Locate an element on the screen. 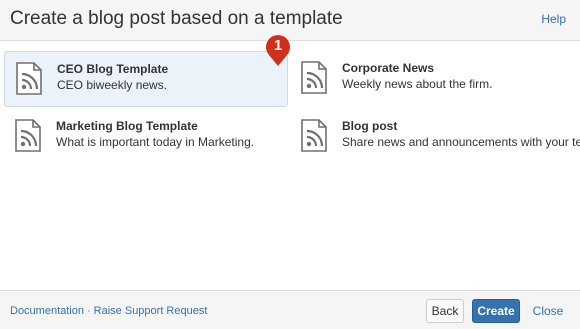 Image resolution: width=580 pixels, height=329 pixels. documentation-link: Documentation is located at coordinates (47, 311).